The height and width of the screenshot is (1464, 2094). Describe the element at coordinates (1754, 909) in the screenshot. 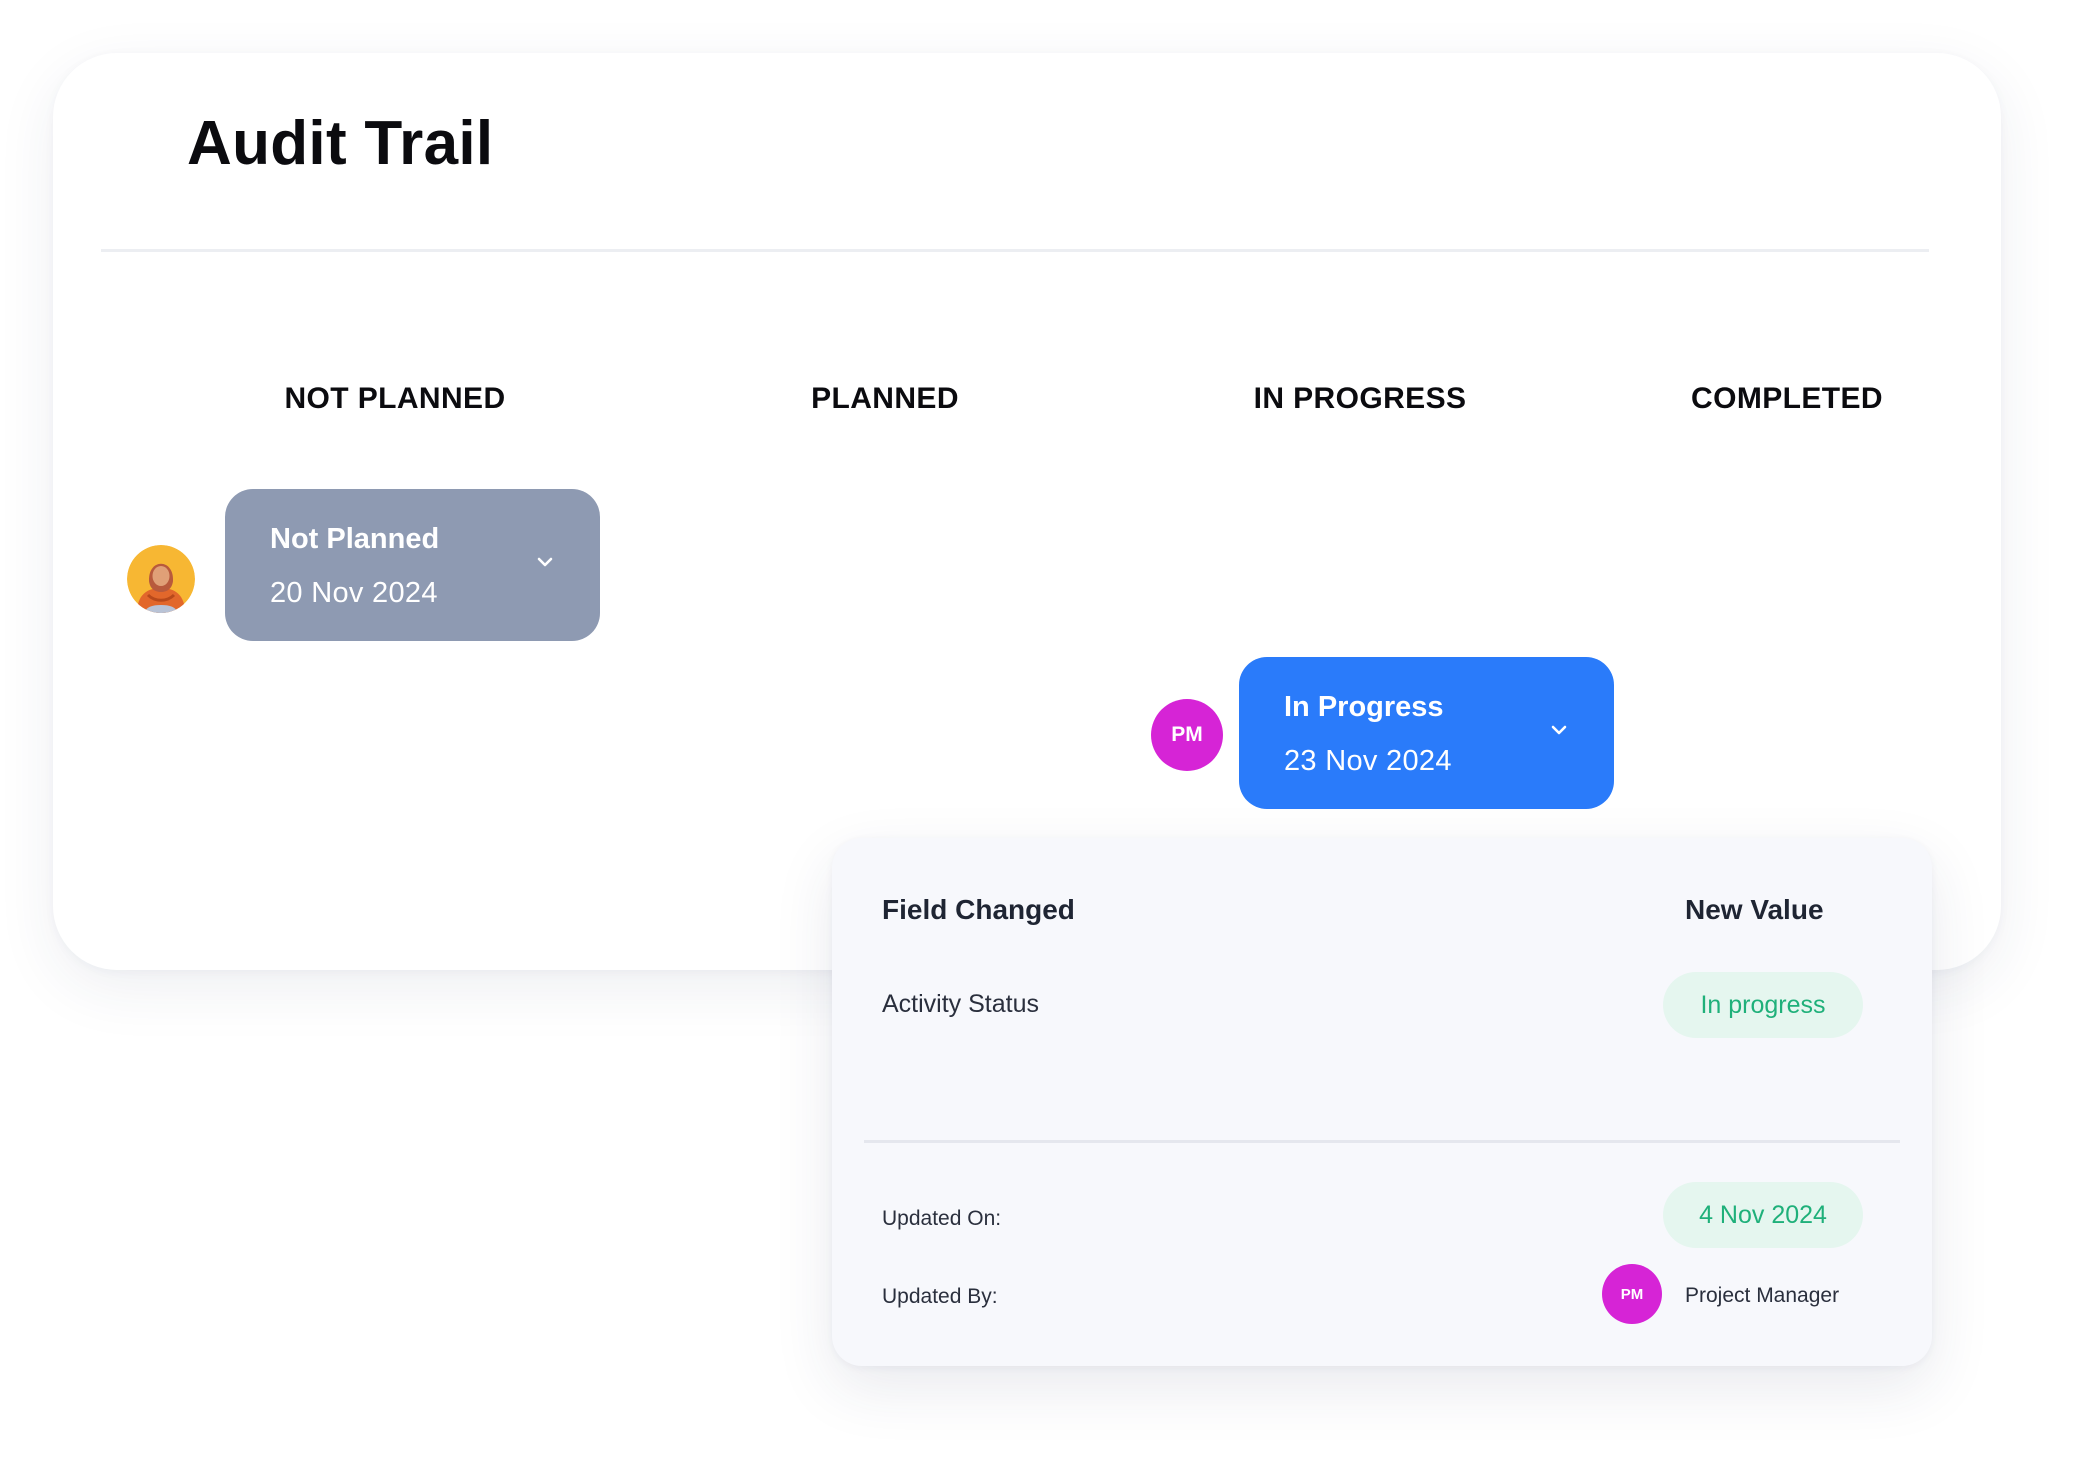

I see `new-value-header: New Value` at that location.